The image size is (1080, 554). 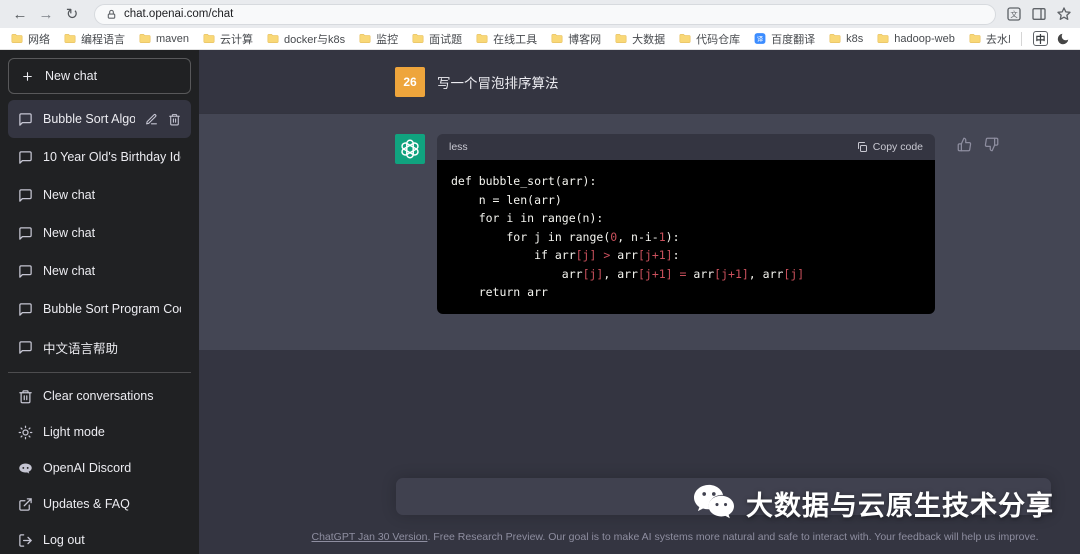 What do you see at coordinates (924, 38) in the screenshot?
I see `bookmark-label: hadoop-web` at bounding box center [924, 38].